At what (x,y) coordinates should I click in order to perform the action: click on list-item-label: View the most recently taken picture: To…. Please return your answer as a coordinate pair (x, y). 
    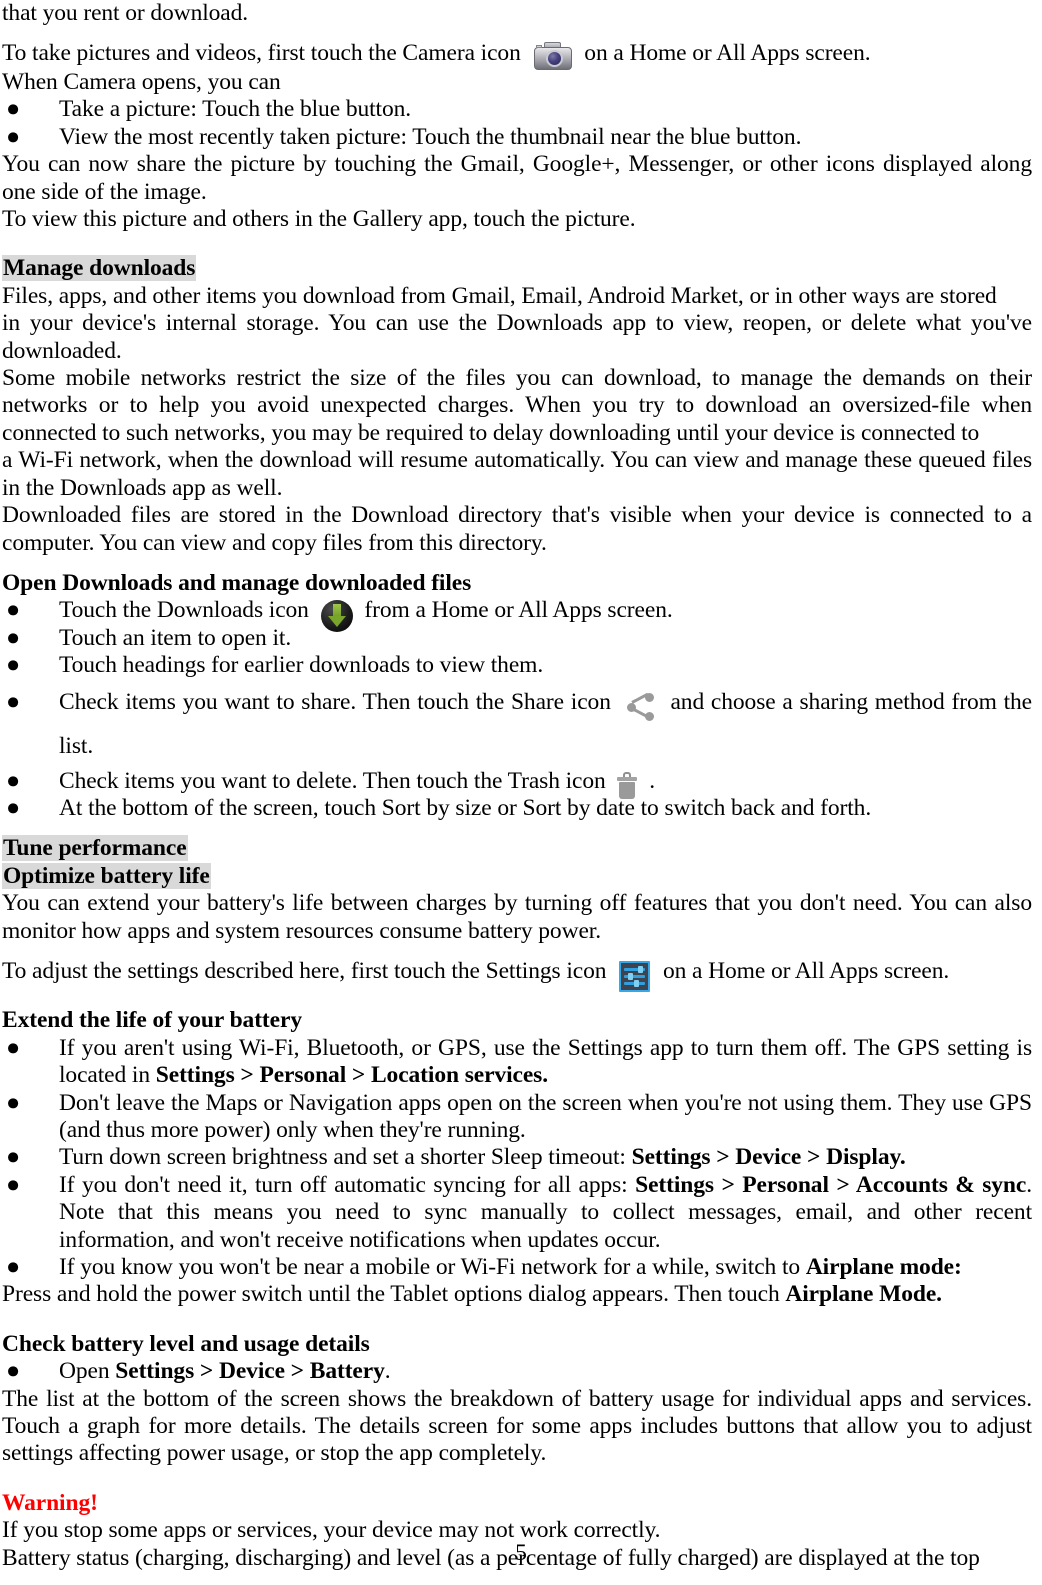
    Looking at the image, I should click on (430, 136).